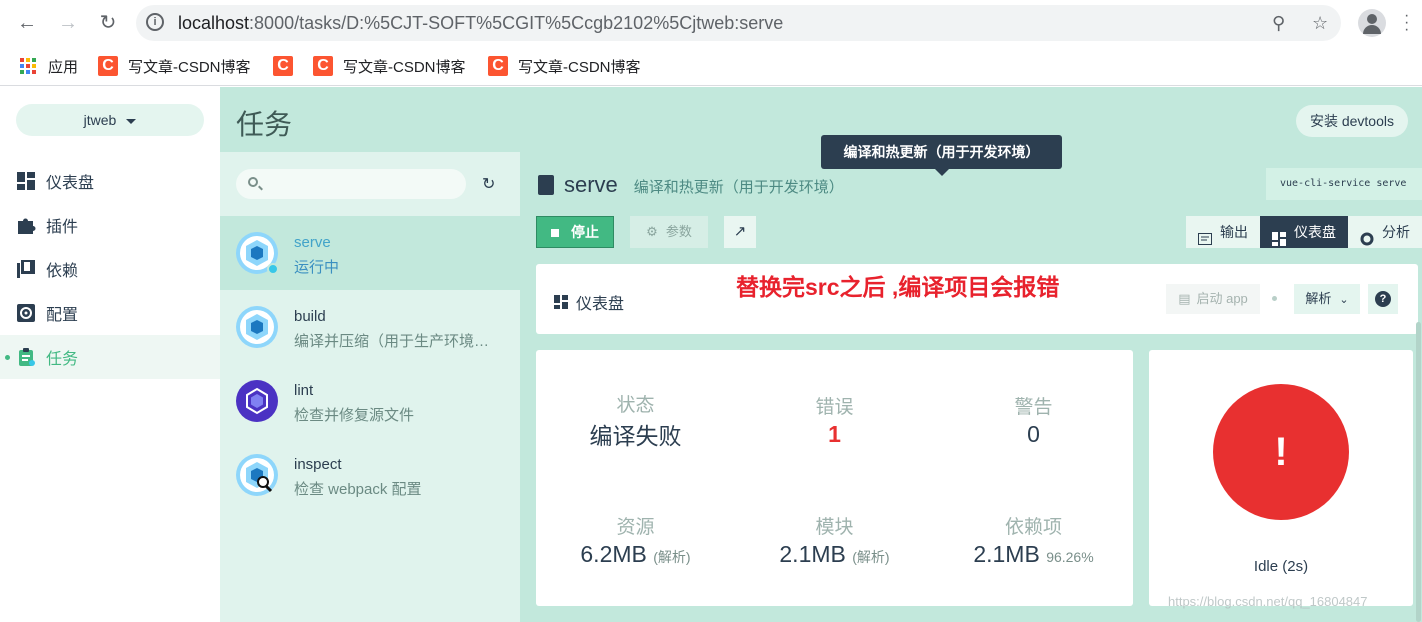  What do you see at coordinates (370, 253) in the screenshot?
I see `task-item-serve: serve 运行中` at bounding box center [370, 253].